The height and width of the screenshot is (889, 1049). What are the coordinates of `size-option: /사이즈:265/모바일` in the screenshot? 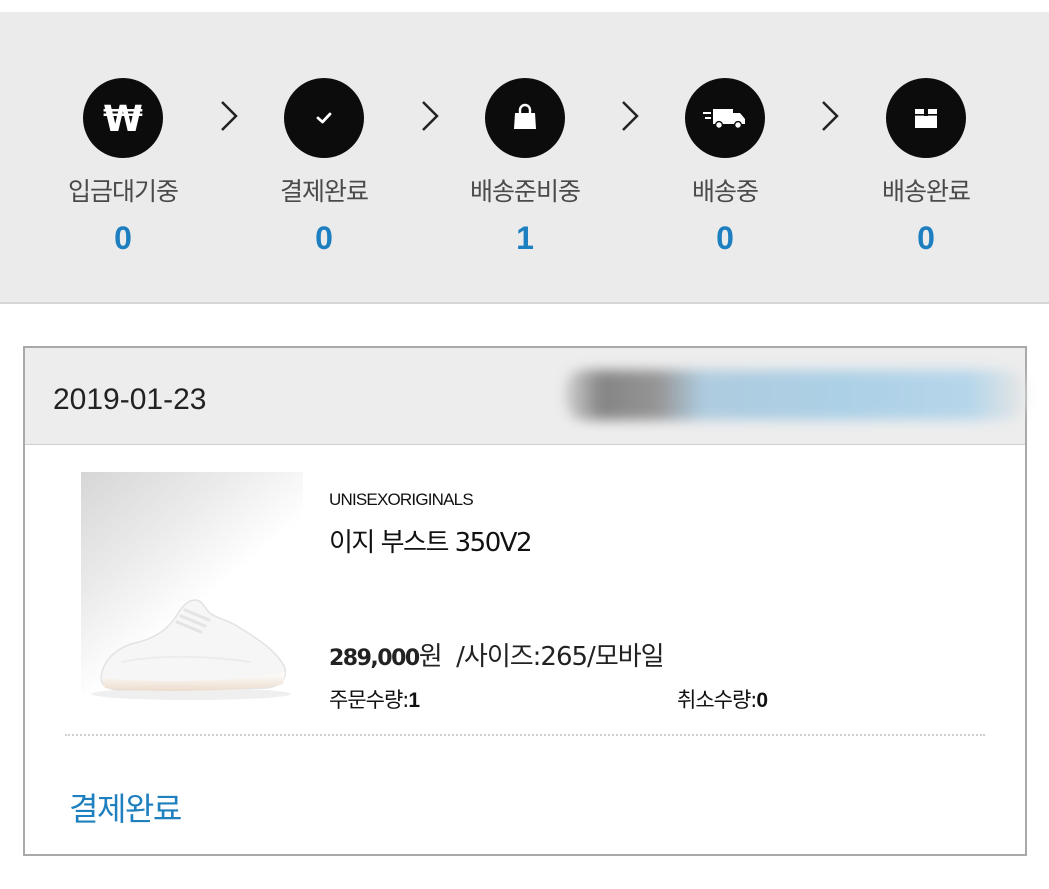 It's located at (560, 657).